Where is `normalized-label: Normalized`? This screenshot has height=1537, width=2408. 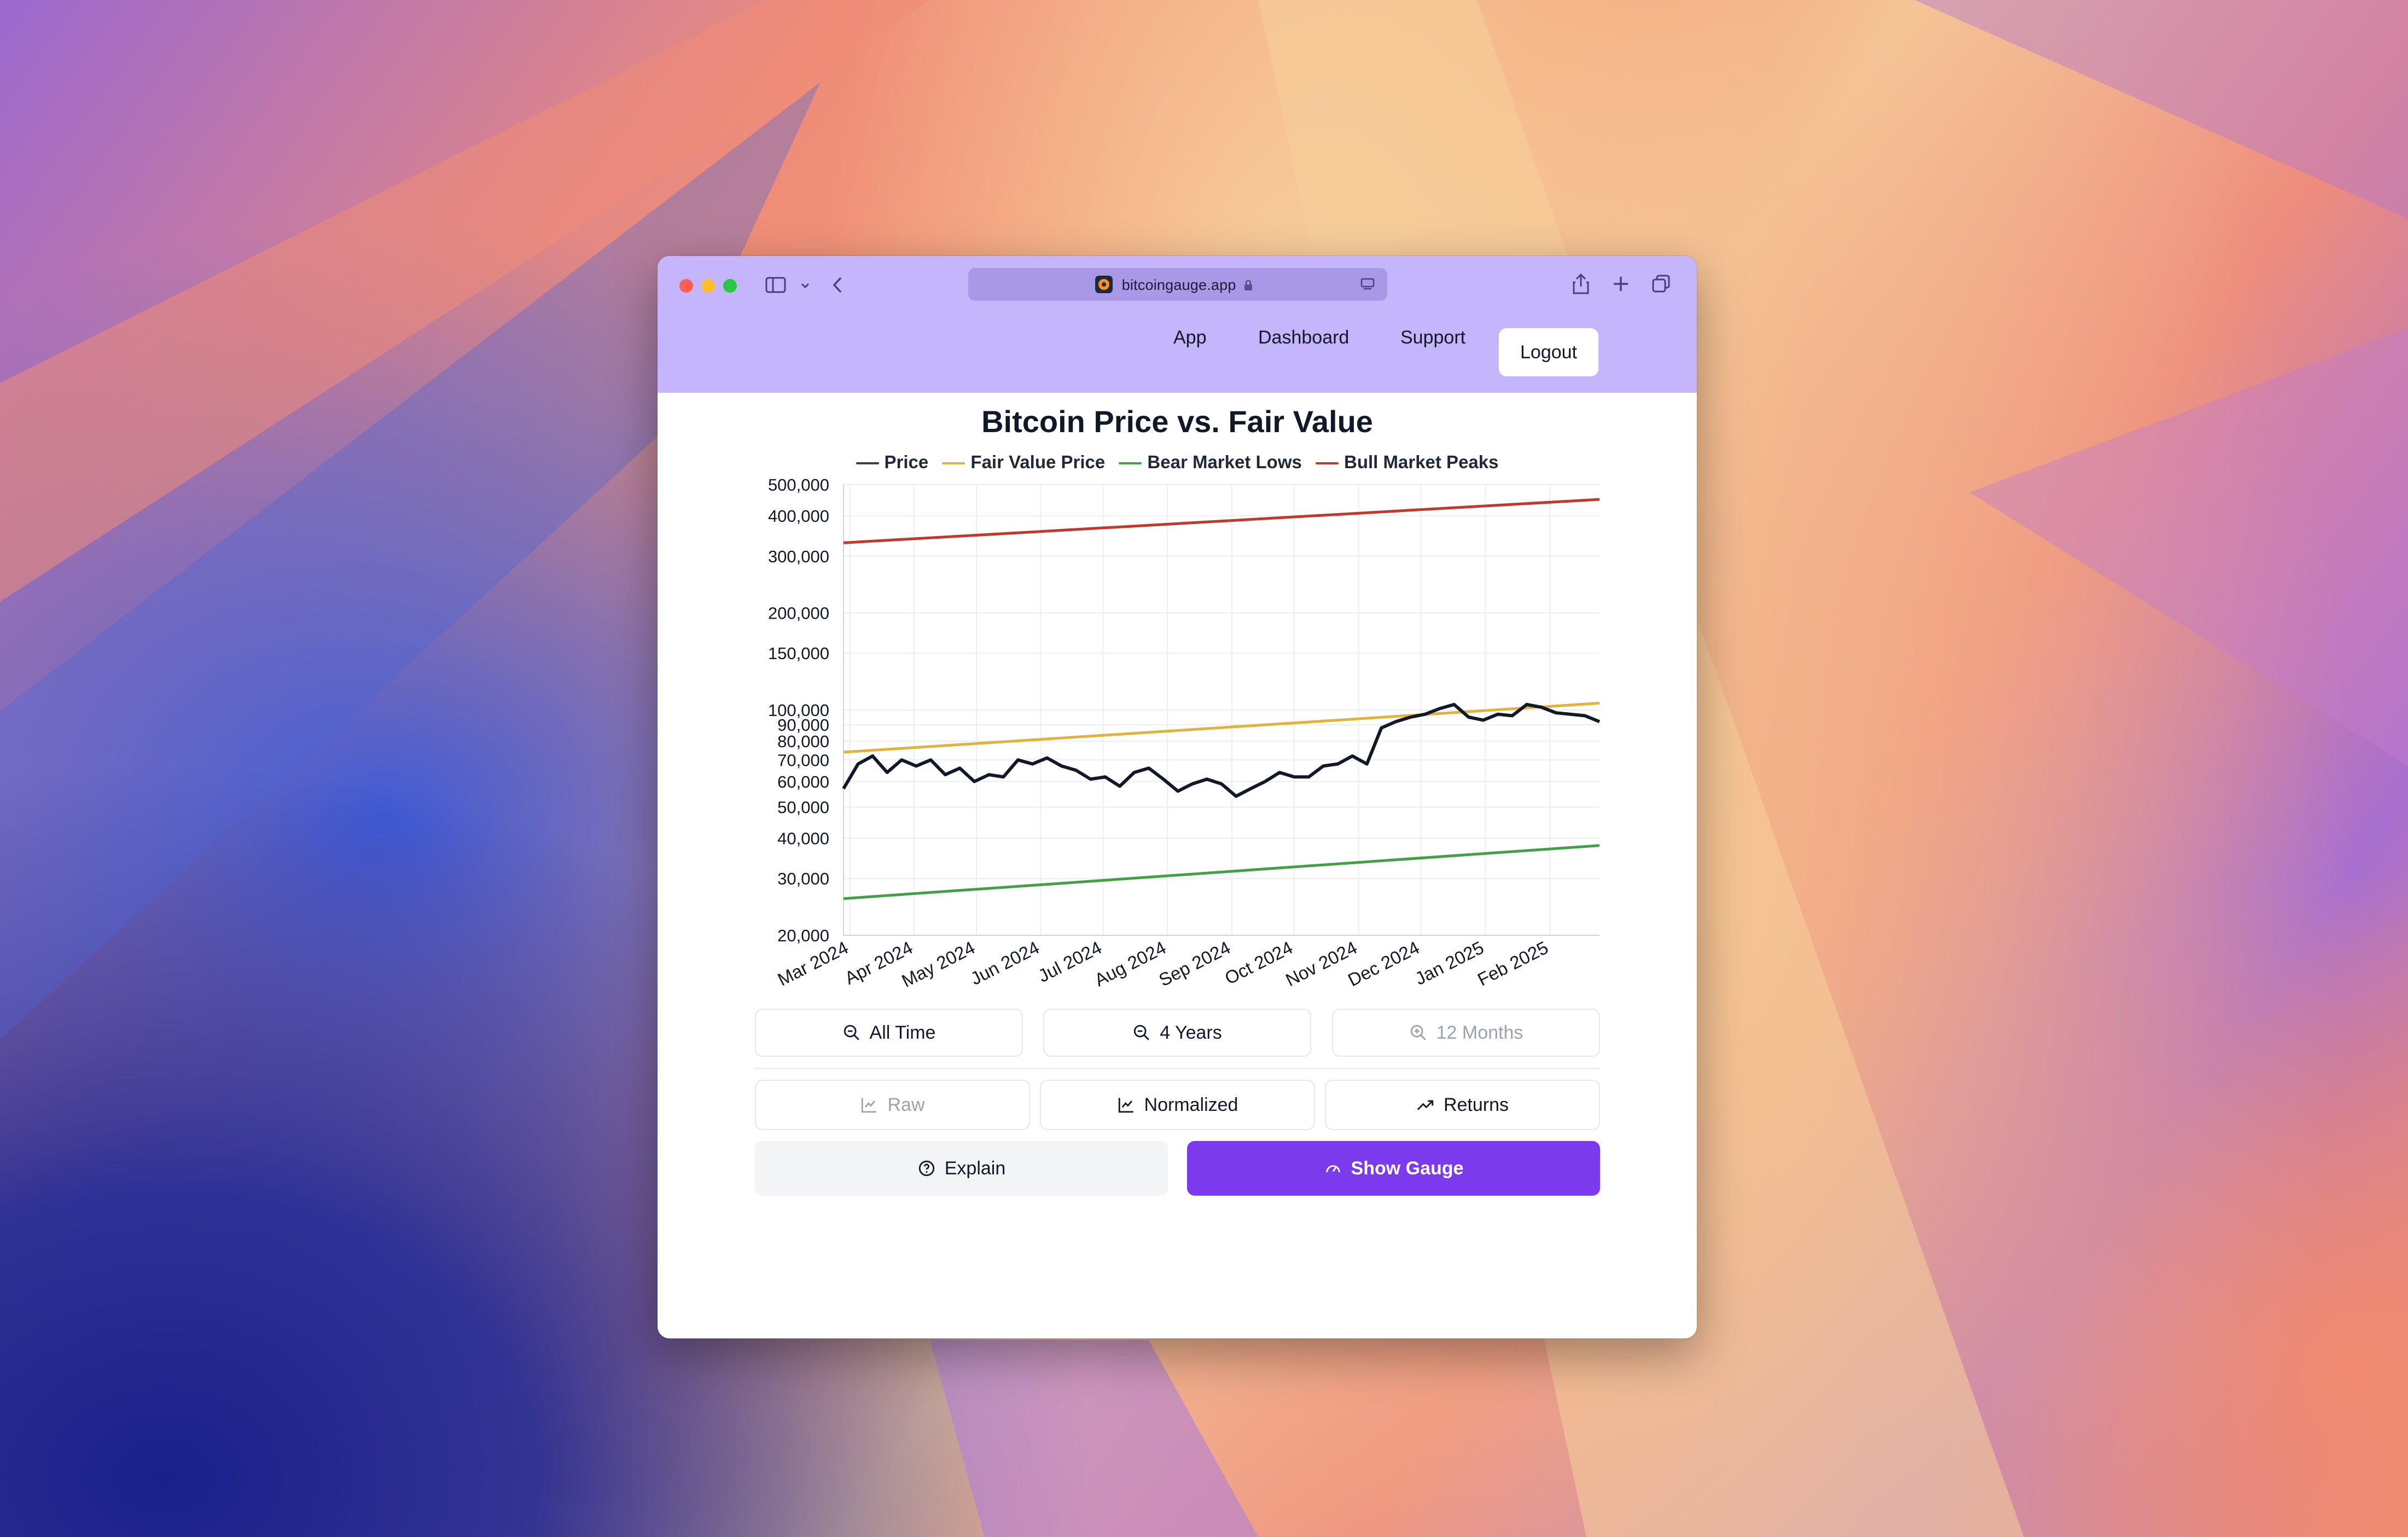 normalized-label: Normalized is located at coordinates (1191, 1104).